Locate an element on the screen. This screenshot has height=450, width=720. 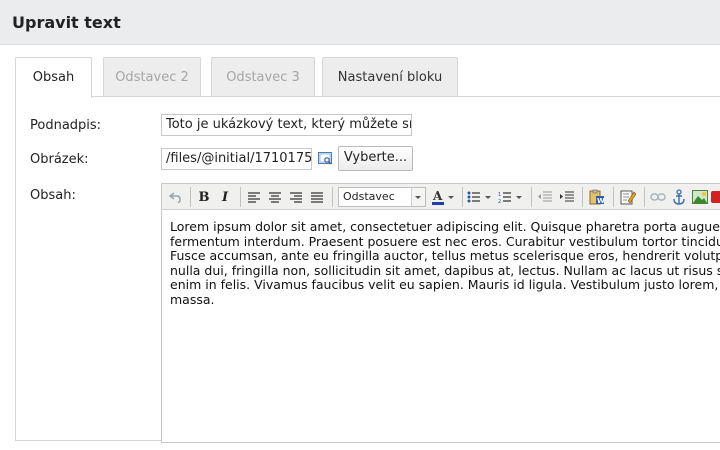
image-browse-icon is located at coordinates (325, 158).